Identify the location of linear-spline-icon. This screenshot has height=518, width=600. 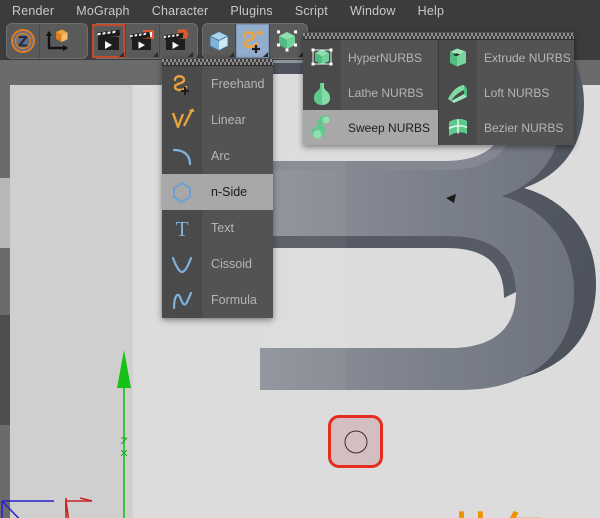
(182, 120).